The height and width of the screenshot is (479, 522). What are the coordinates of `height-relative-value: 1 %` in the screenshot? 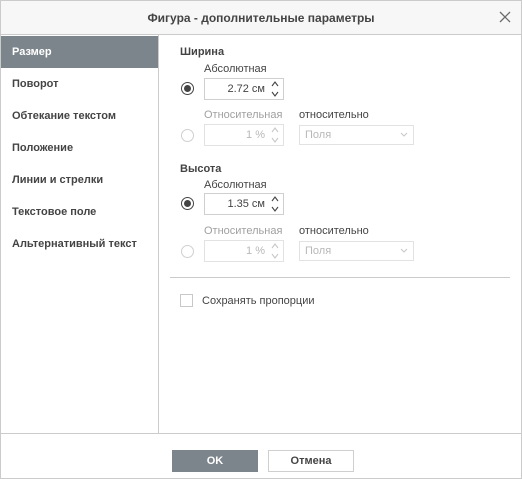 It's located at (255, 251).